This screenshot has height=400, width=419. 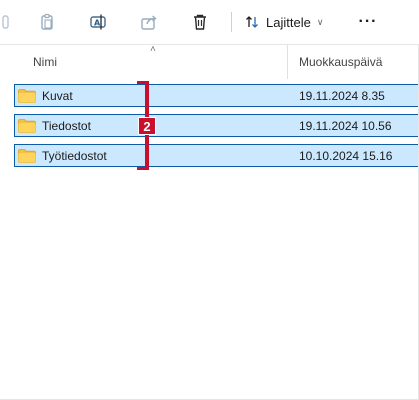 I want to click on command-bar: A Lajittele ∨ ···, so click(x=209, y=22).